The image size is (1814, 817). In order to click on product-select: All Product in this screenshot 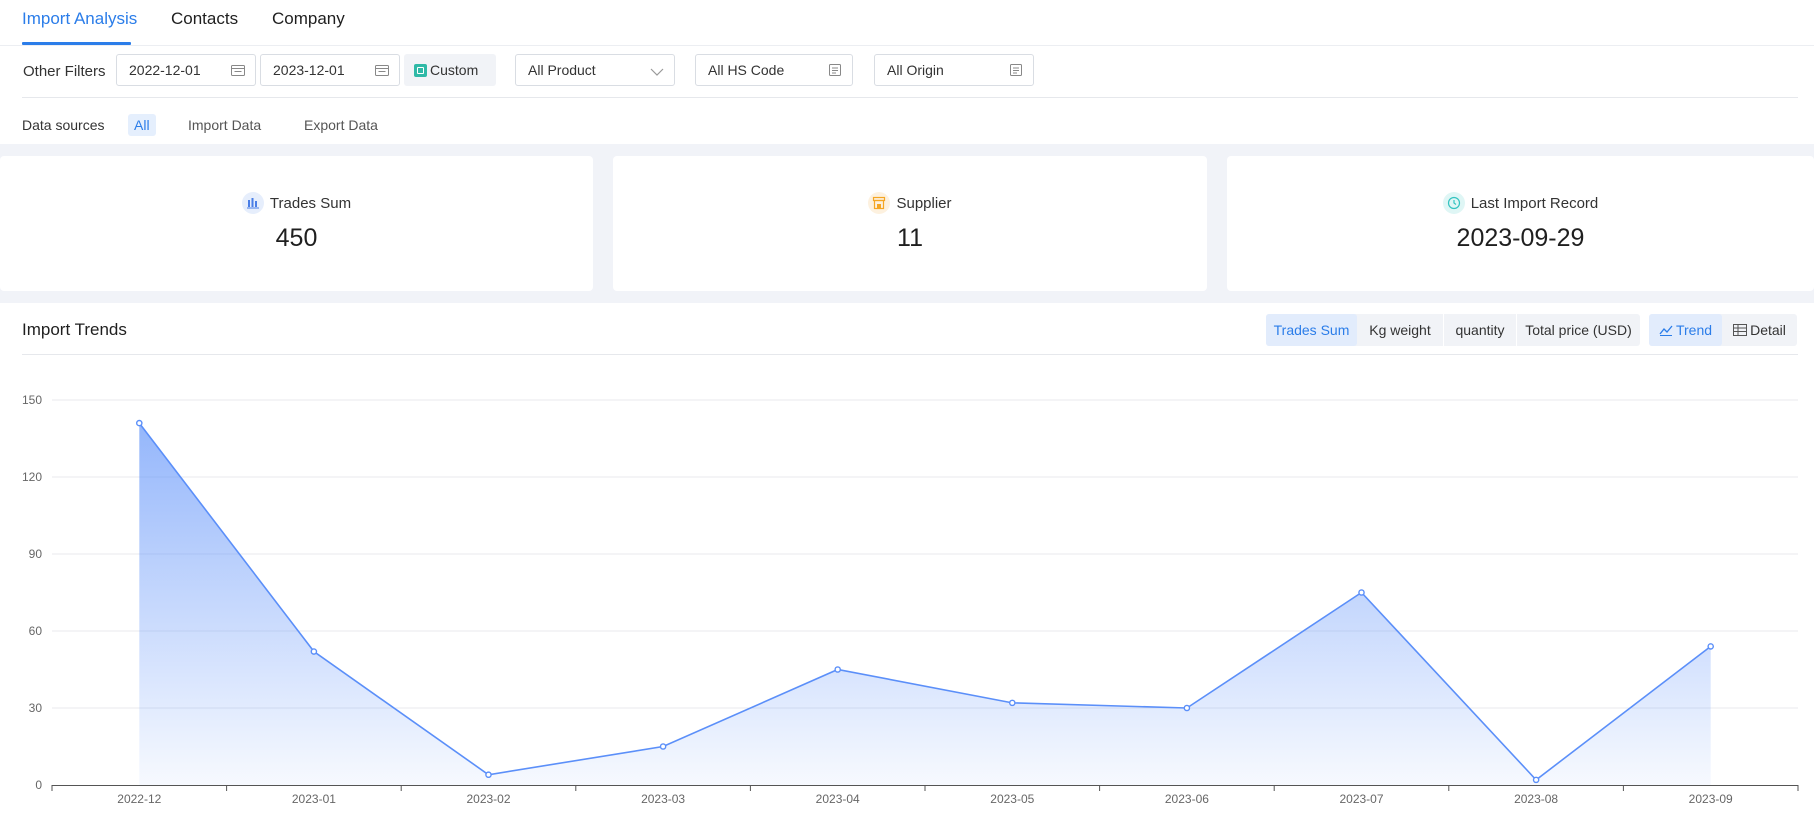, I will do `click(595, 70)`.